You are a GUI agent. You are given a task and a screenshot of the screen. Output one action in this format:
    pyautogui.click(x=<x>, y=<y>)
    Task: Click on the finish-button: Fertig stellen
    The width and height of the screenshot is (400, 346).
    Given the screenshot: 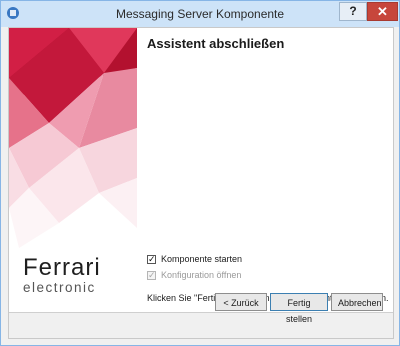 What is the action you would take?
    pyautogui.click(x=299, y=308)
    